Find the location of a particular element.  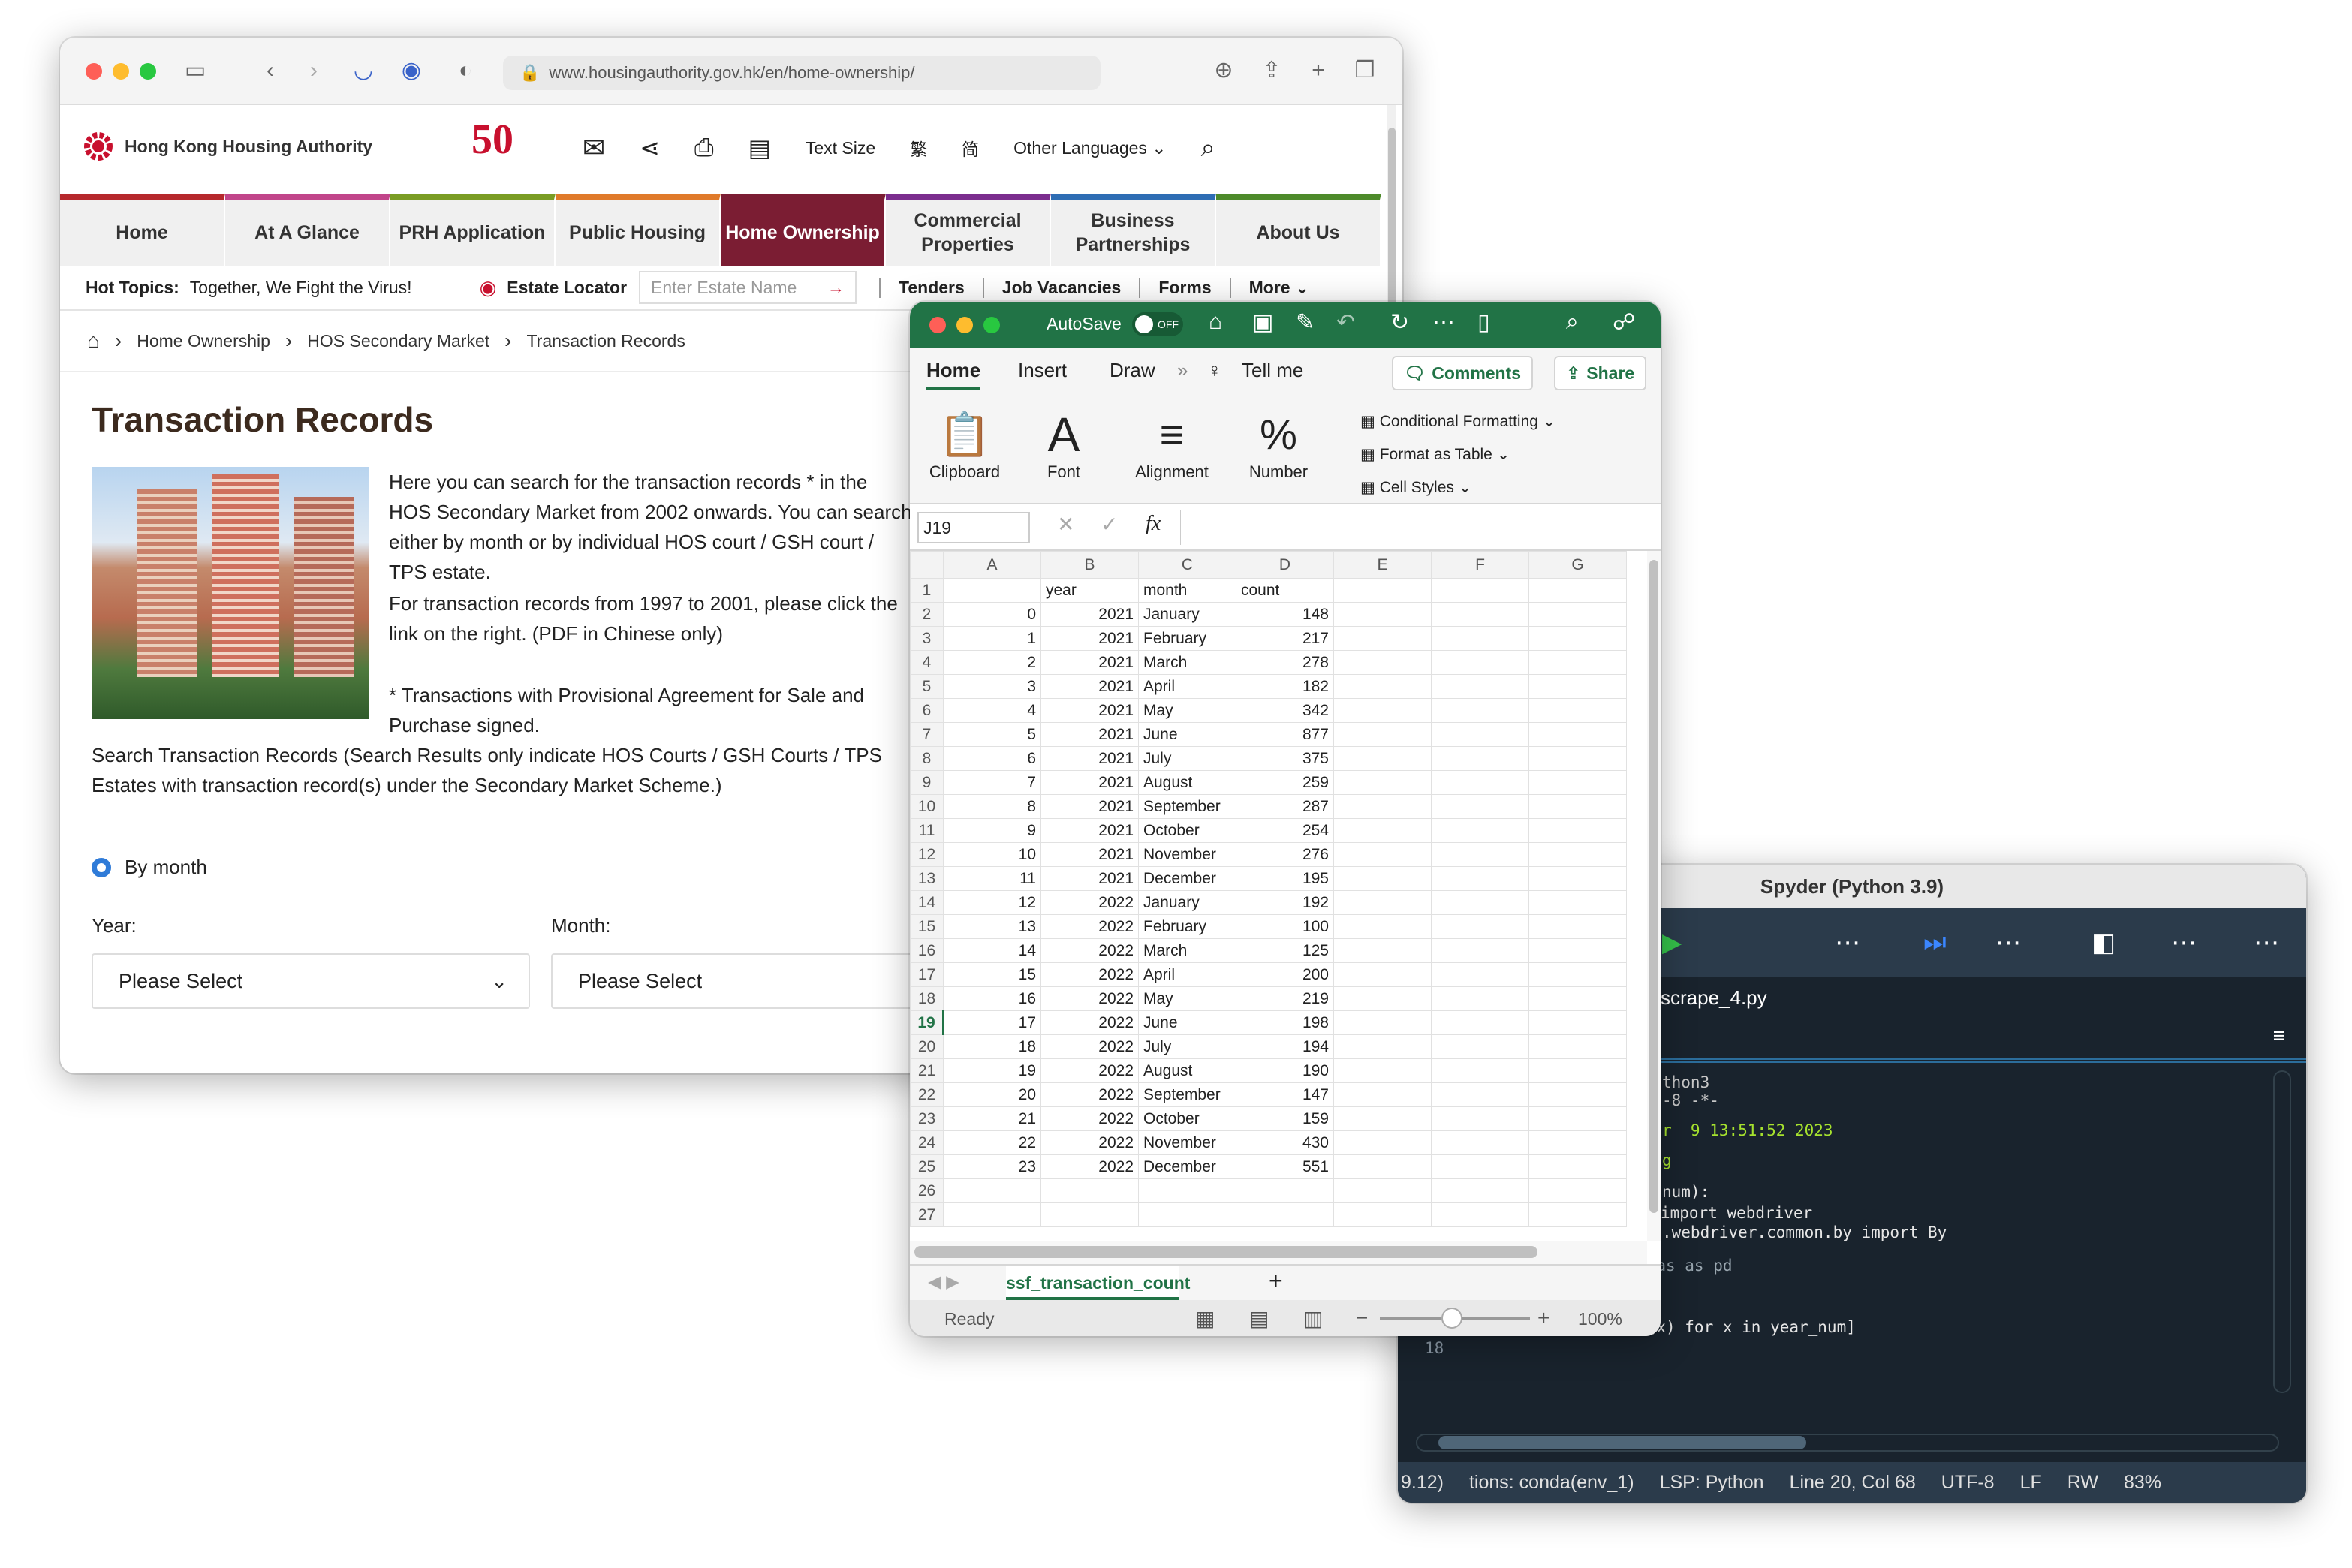

cell: count is located at coordinates (1285, 590).